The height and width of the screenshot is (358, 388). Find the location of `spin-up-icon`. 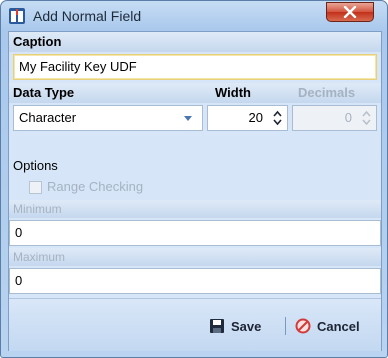

spin-up-icon is located at coordinates (277, 113).